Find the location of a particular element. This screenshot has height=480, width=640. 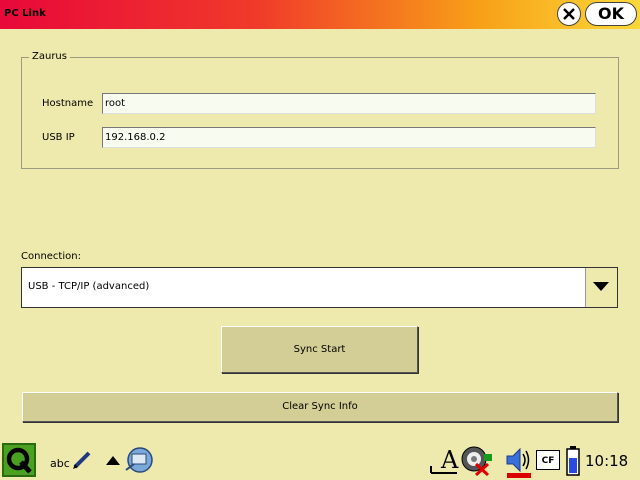

close-button is located at coordinates (569, 14).